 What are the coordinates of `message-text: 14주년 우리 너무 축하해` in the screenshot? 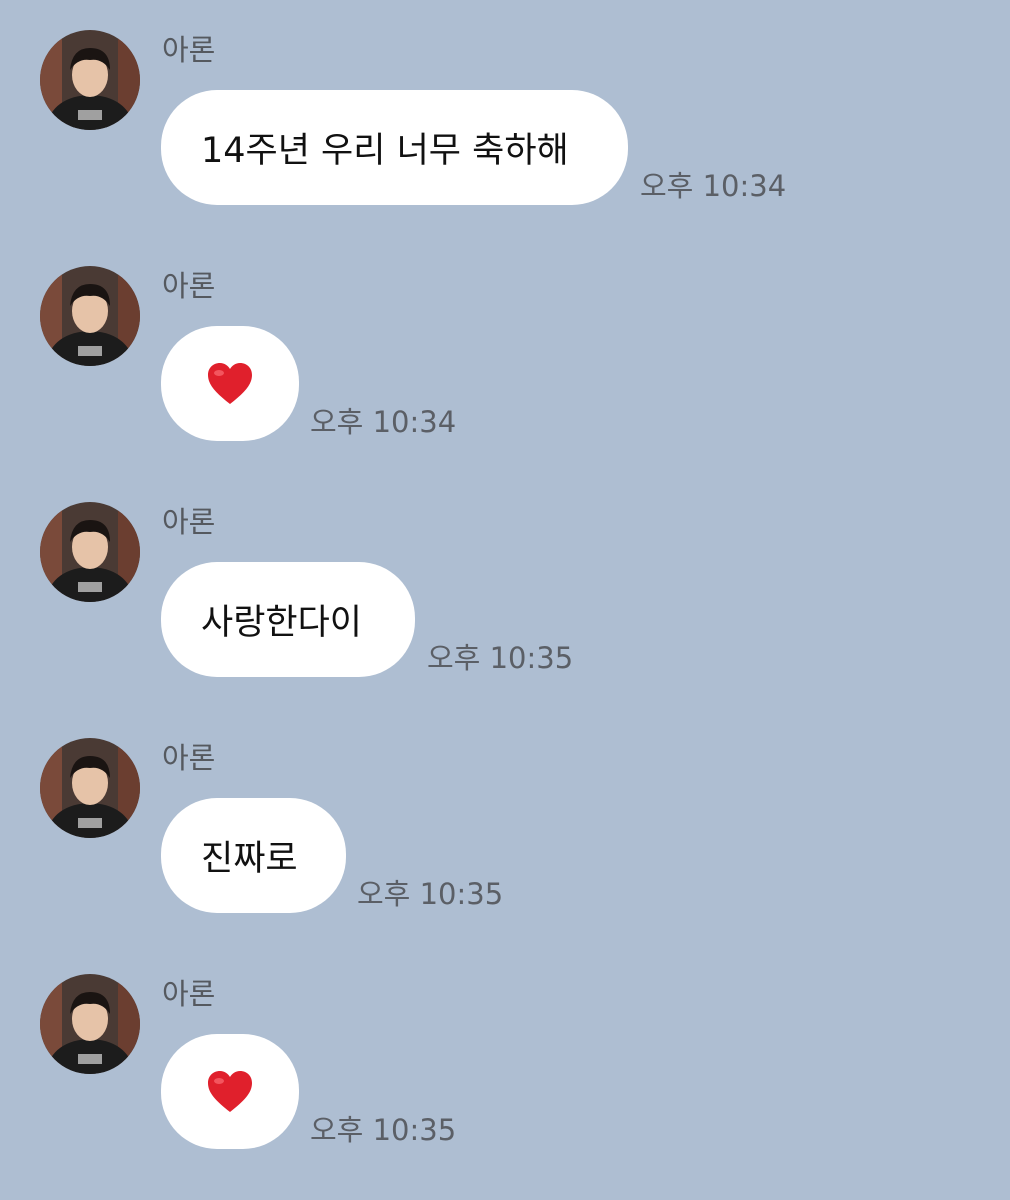 It's located at (385, 151).